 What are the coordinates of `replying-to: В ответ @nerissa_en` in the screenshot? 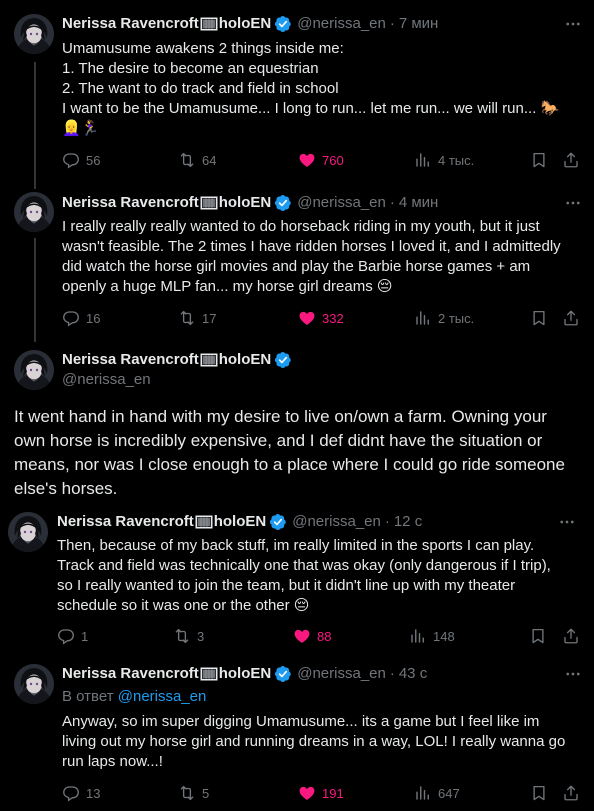 It's located at (134, 697).